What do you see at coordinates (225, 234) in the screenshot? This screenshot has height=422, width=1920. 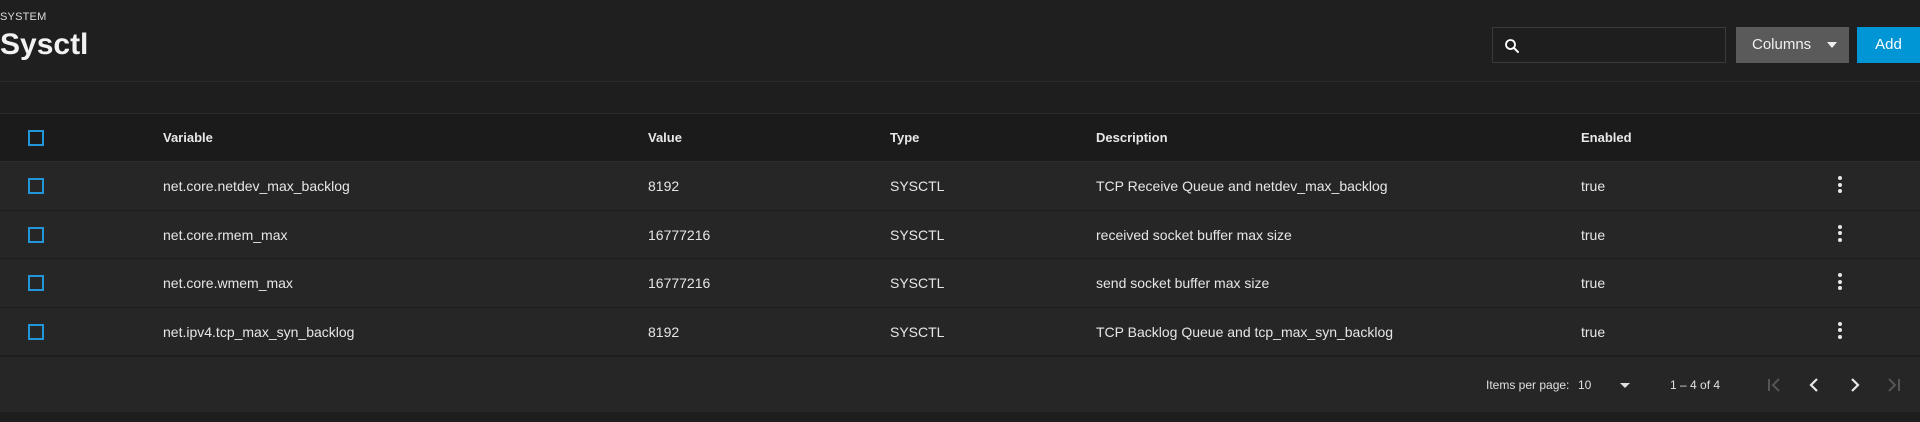 I see `cell-variable: net.core.rmem_max` at bounding box center [225, 234].